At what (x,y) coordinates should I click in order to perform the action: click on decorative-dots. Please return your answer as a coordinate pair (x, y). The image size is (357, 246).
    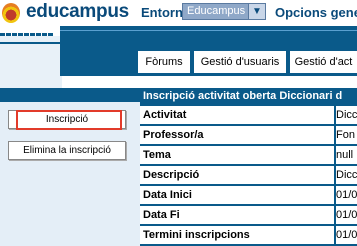
    Looking at the image, I should click on (30, 31).